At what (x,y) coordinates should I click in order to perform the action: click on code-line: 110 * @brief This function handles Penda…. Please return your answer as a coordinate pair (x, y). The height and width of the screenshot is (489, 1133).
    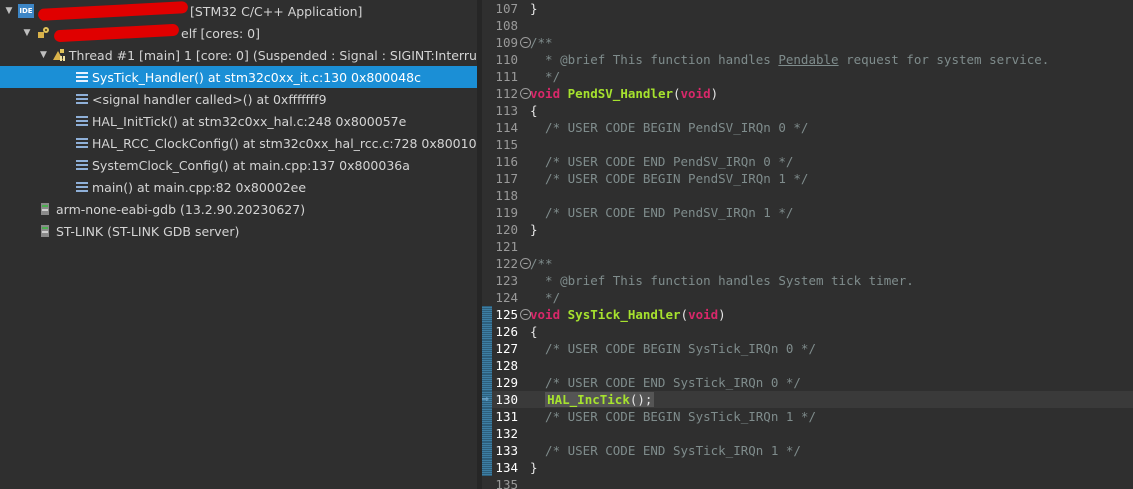
    Looking at the image, I should click on (807, 59).